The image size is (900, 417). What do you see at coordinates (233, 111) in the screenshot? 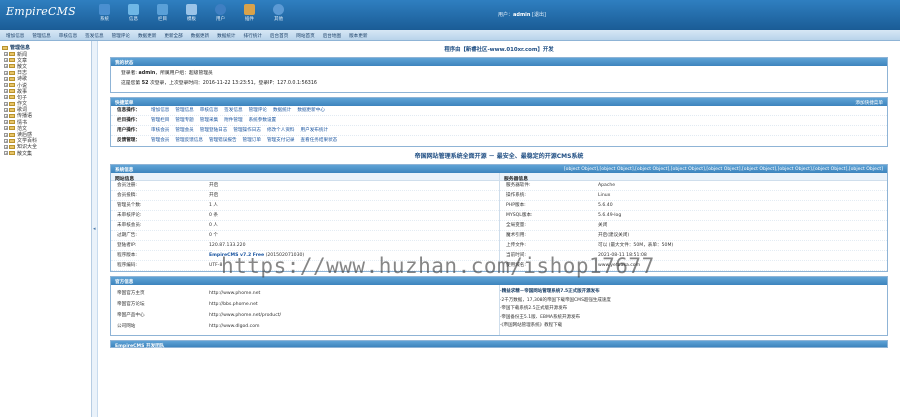
I see `quick-link: 签发信息` at bounding box center [233, 111].